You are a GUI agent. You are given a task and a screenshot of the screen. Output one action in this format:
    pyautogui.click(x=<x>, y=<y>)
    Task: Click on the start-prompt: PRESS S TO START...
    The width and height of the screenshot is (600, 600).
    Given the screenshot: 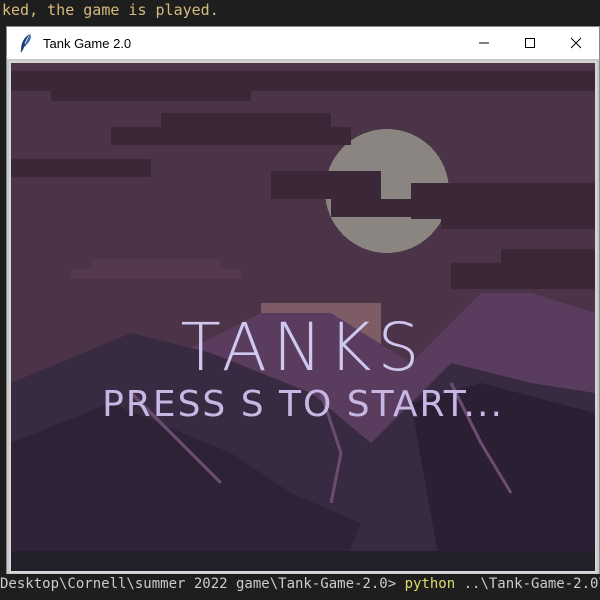 What is the action you would take?
    pyautogui.click(x=303, y=404)
    